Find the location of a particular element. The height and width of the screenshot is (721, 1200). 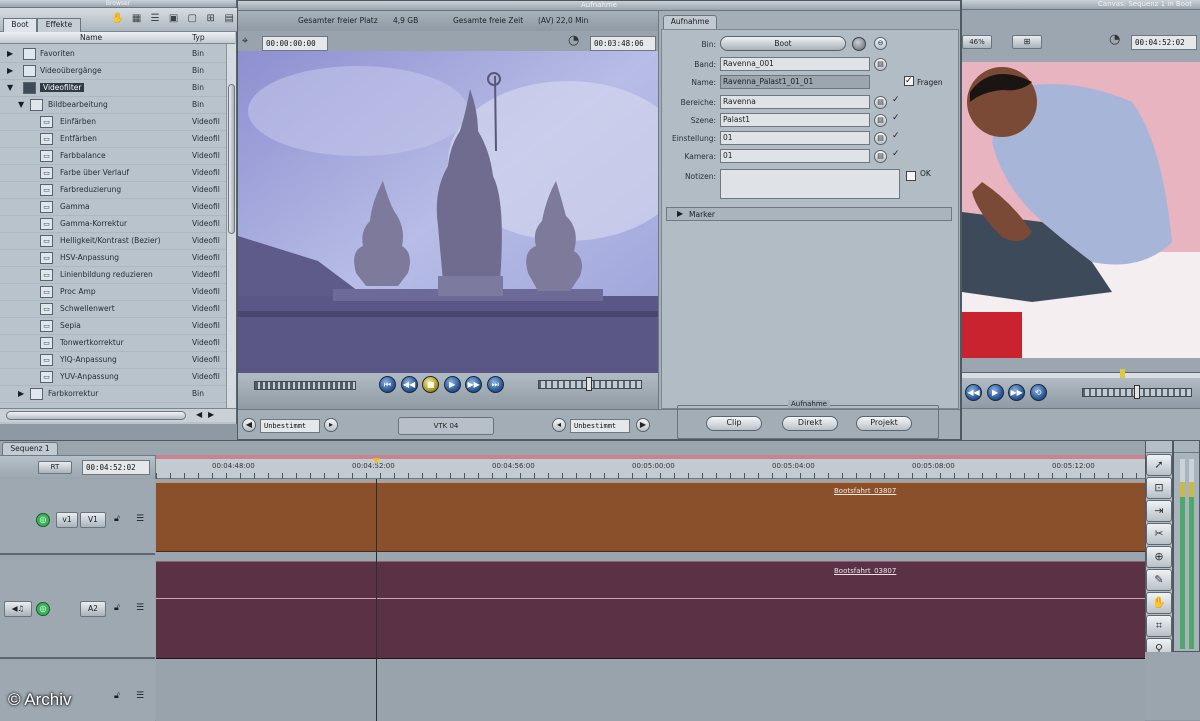

monitor-icon: ▣ is located at coordinates (174, 18).